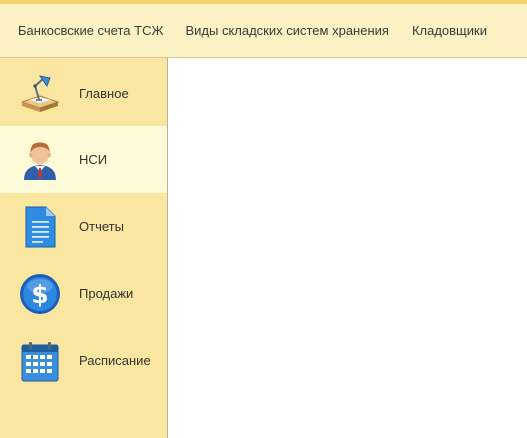  I want to click on dollar-coin-icon: $, so click(40, 294).